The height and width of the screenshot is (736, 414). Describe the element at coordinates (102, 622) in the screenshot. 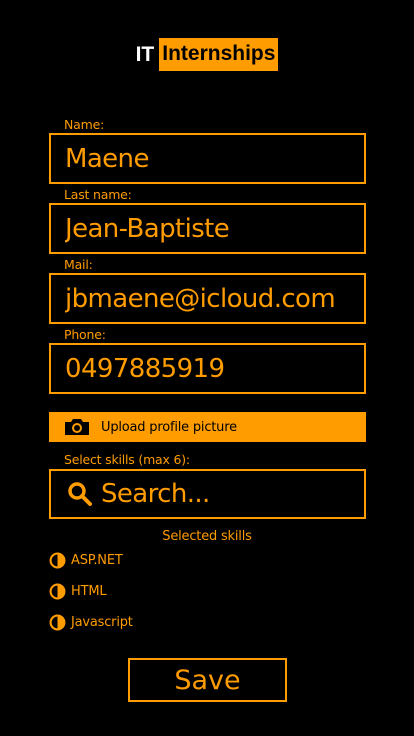

I see `skill-label: Javascript` at that location.